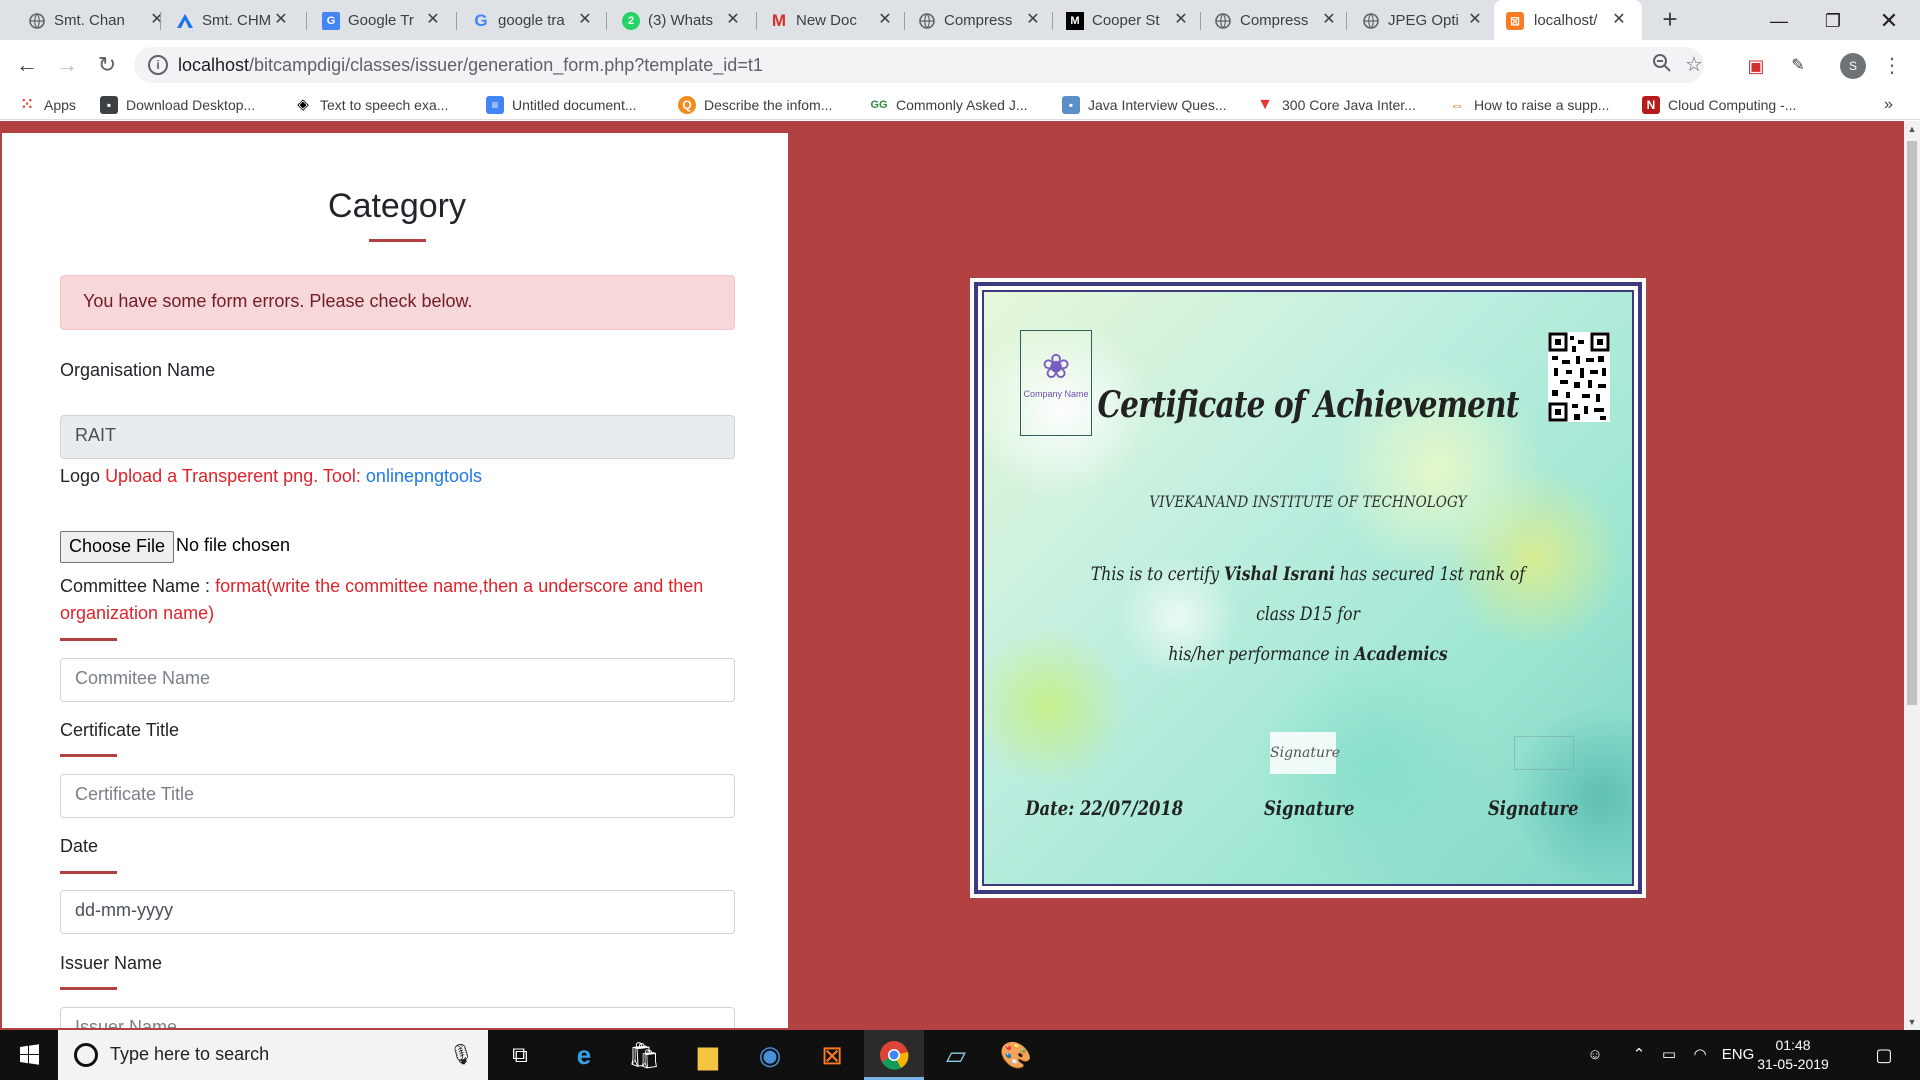 This screenshot has height=1080, width=1920. What do you see at coordinates (831, 20) in the screenshot?
I see `browser-tab: M New Doc ✕` at bounding box center [831, 20].